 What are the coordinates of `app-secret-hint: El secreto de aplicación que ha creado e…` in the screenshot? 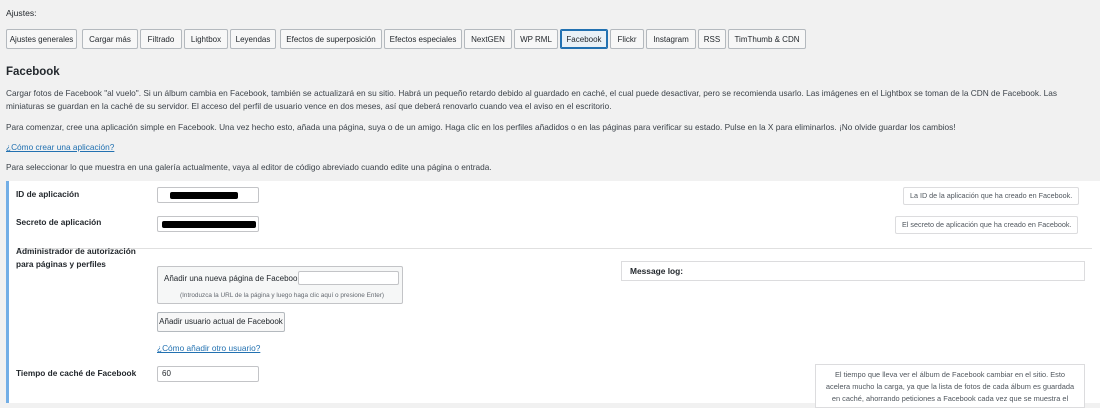 It's located at (987, 225).